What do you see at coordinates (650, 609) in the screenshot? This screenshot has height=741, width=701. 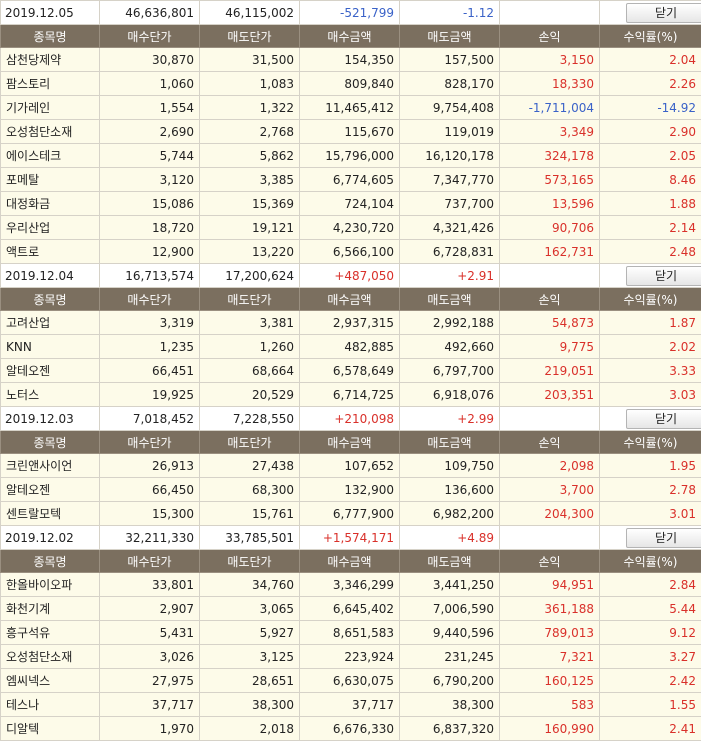 I see `cell-rate: 5.44` at bounding box center [650, 609].